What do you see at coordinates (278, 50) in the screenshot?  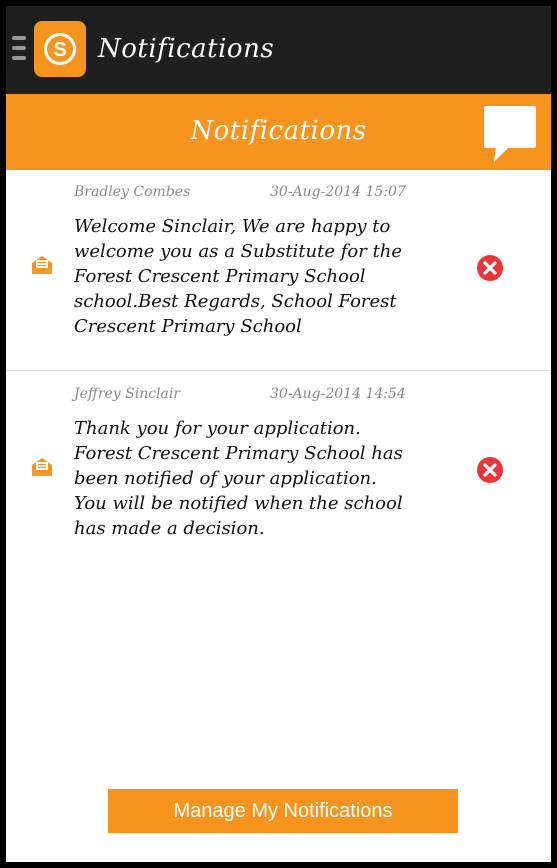 I see `app-bar: S Notifications` at bounding box center [278, 50].